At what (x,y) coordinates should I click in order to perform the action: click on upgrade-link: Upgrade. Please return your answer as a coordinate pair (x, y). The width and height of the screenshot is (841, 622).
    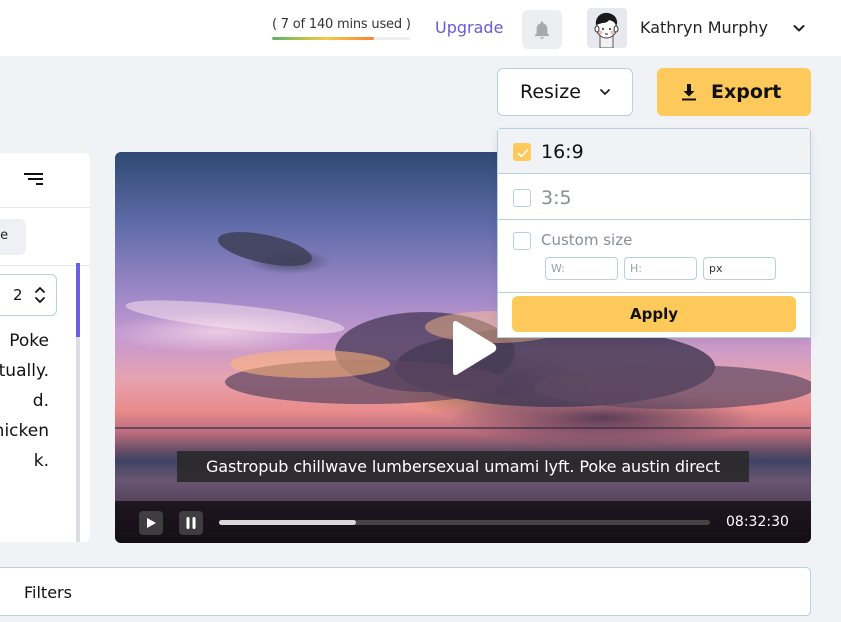
    Looking at the image, I should click on (469, 27).